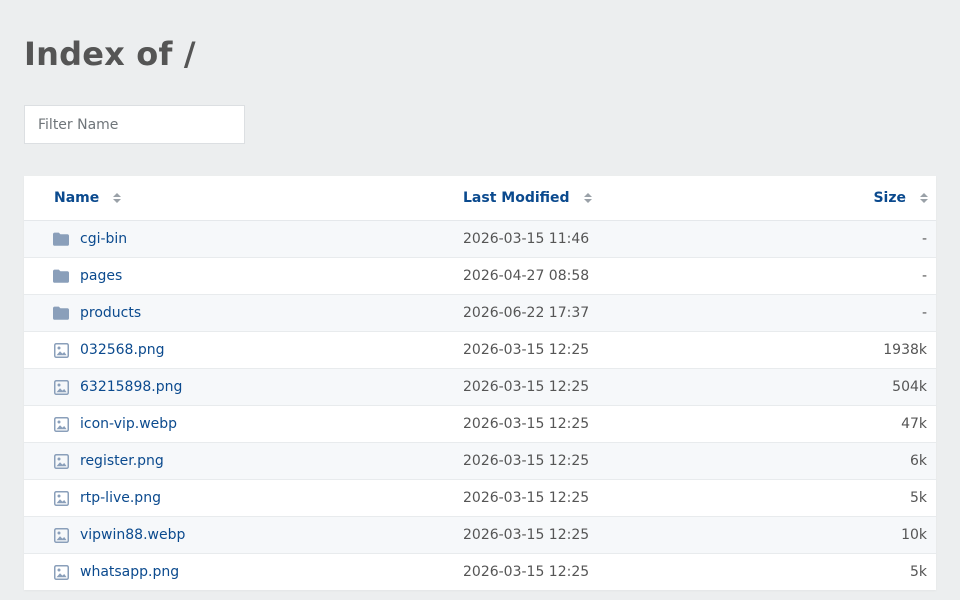 The height and width of the screenshot is (600, 960). What do you see at coordinates (516, 198) in the screenshot?
I see `modified-header-label: Last Modified` at bounding box center [516, 198].